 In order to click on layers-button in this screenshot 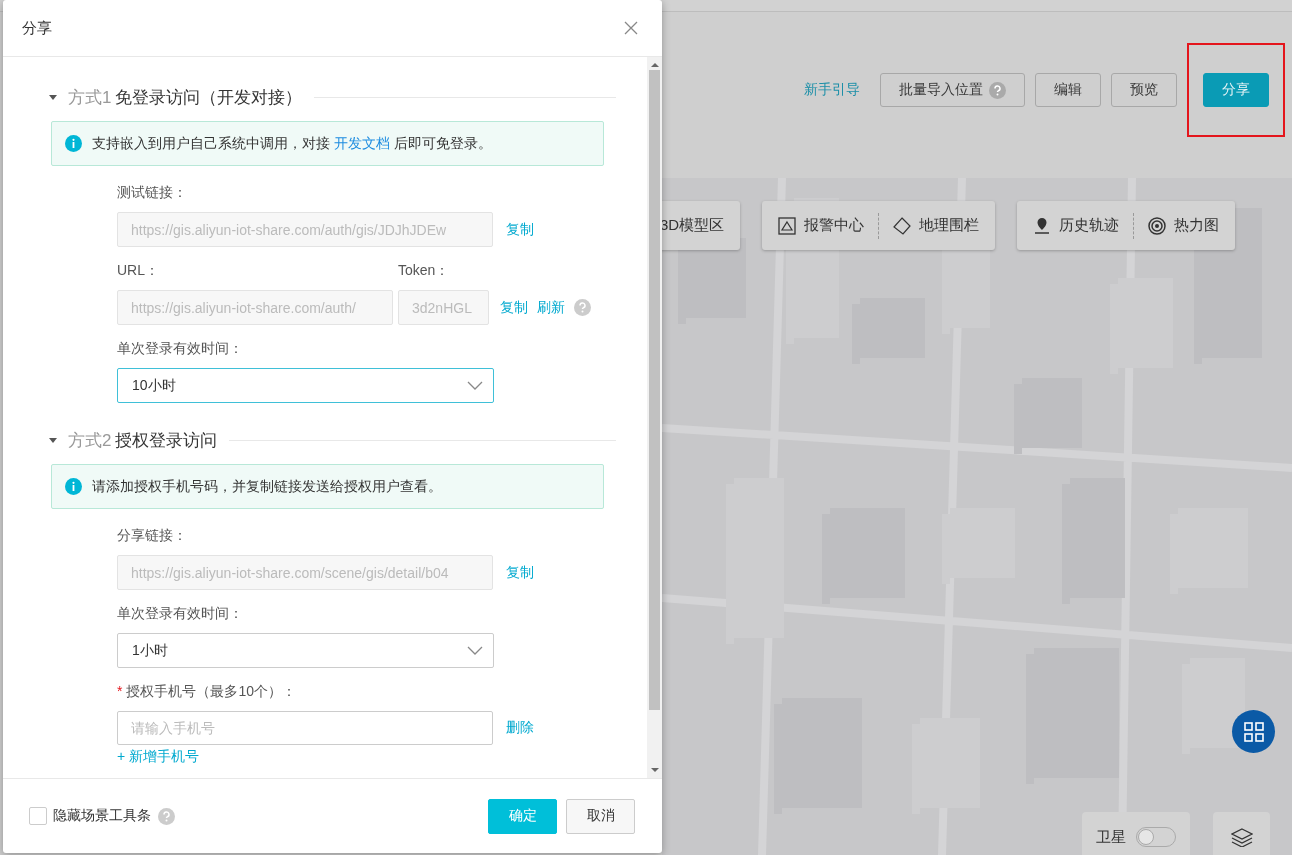, I will do `click(1241, 833)`.